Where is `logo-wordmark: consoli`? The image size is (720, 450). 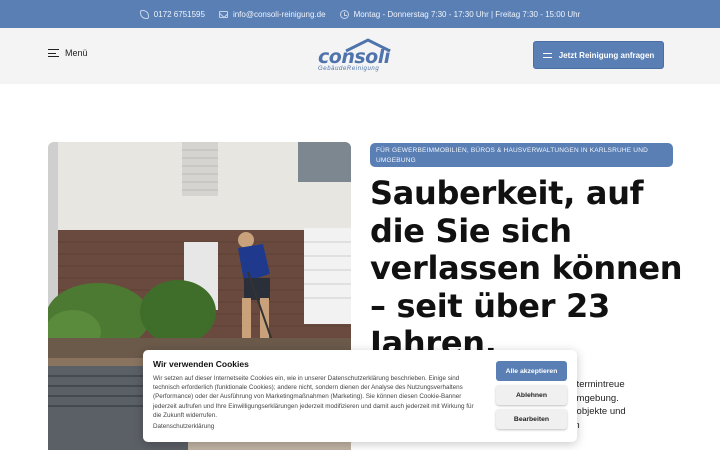 logo-wordmark: consoli is located at coordinates (354, 57).